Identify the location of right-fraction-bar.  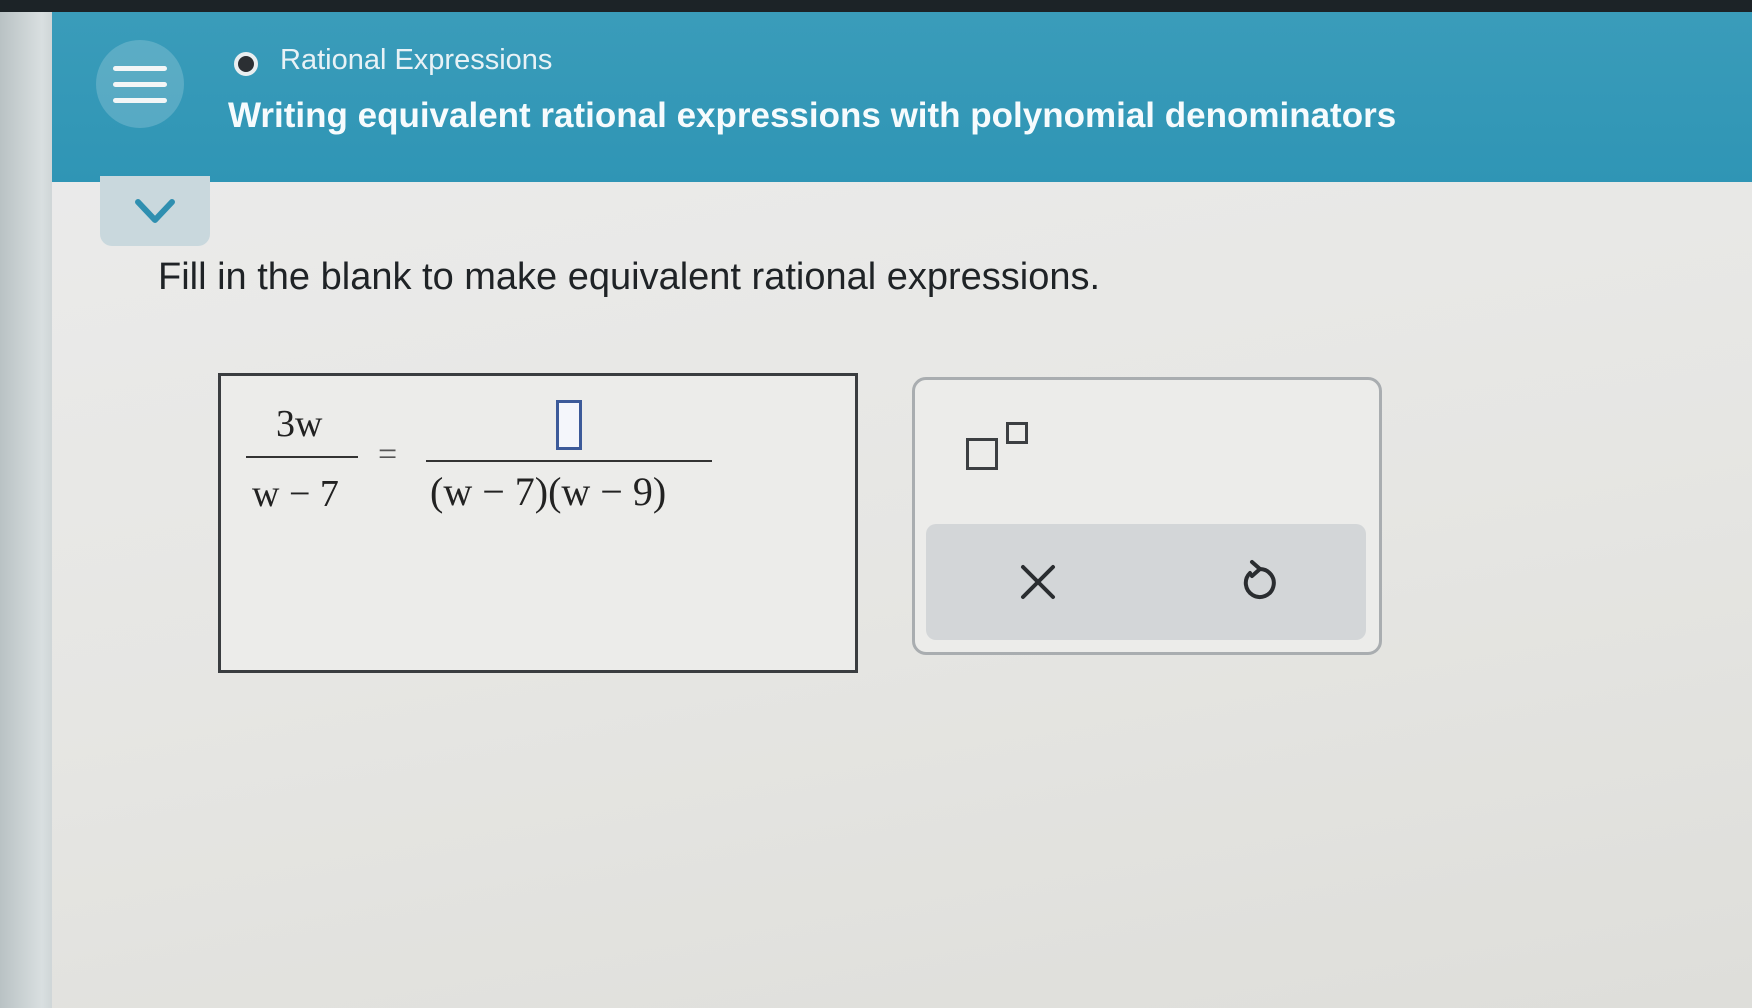
(569, 461).